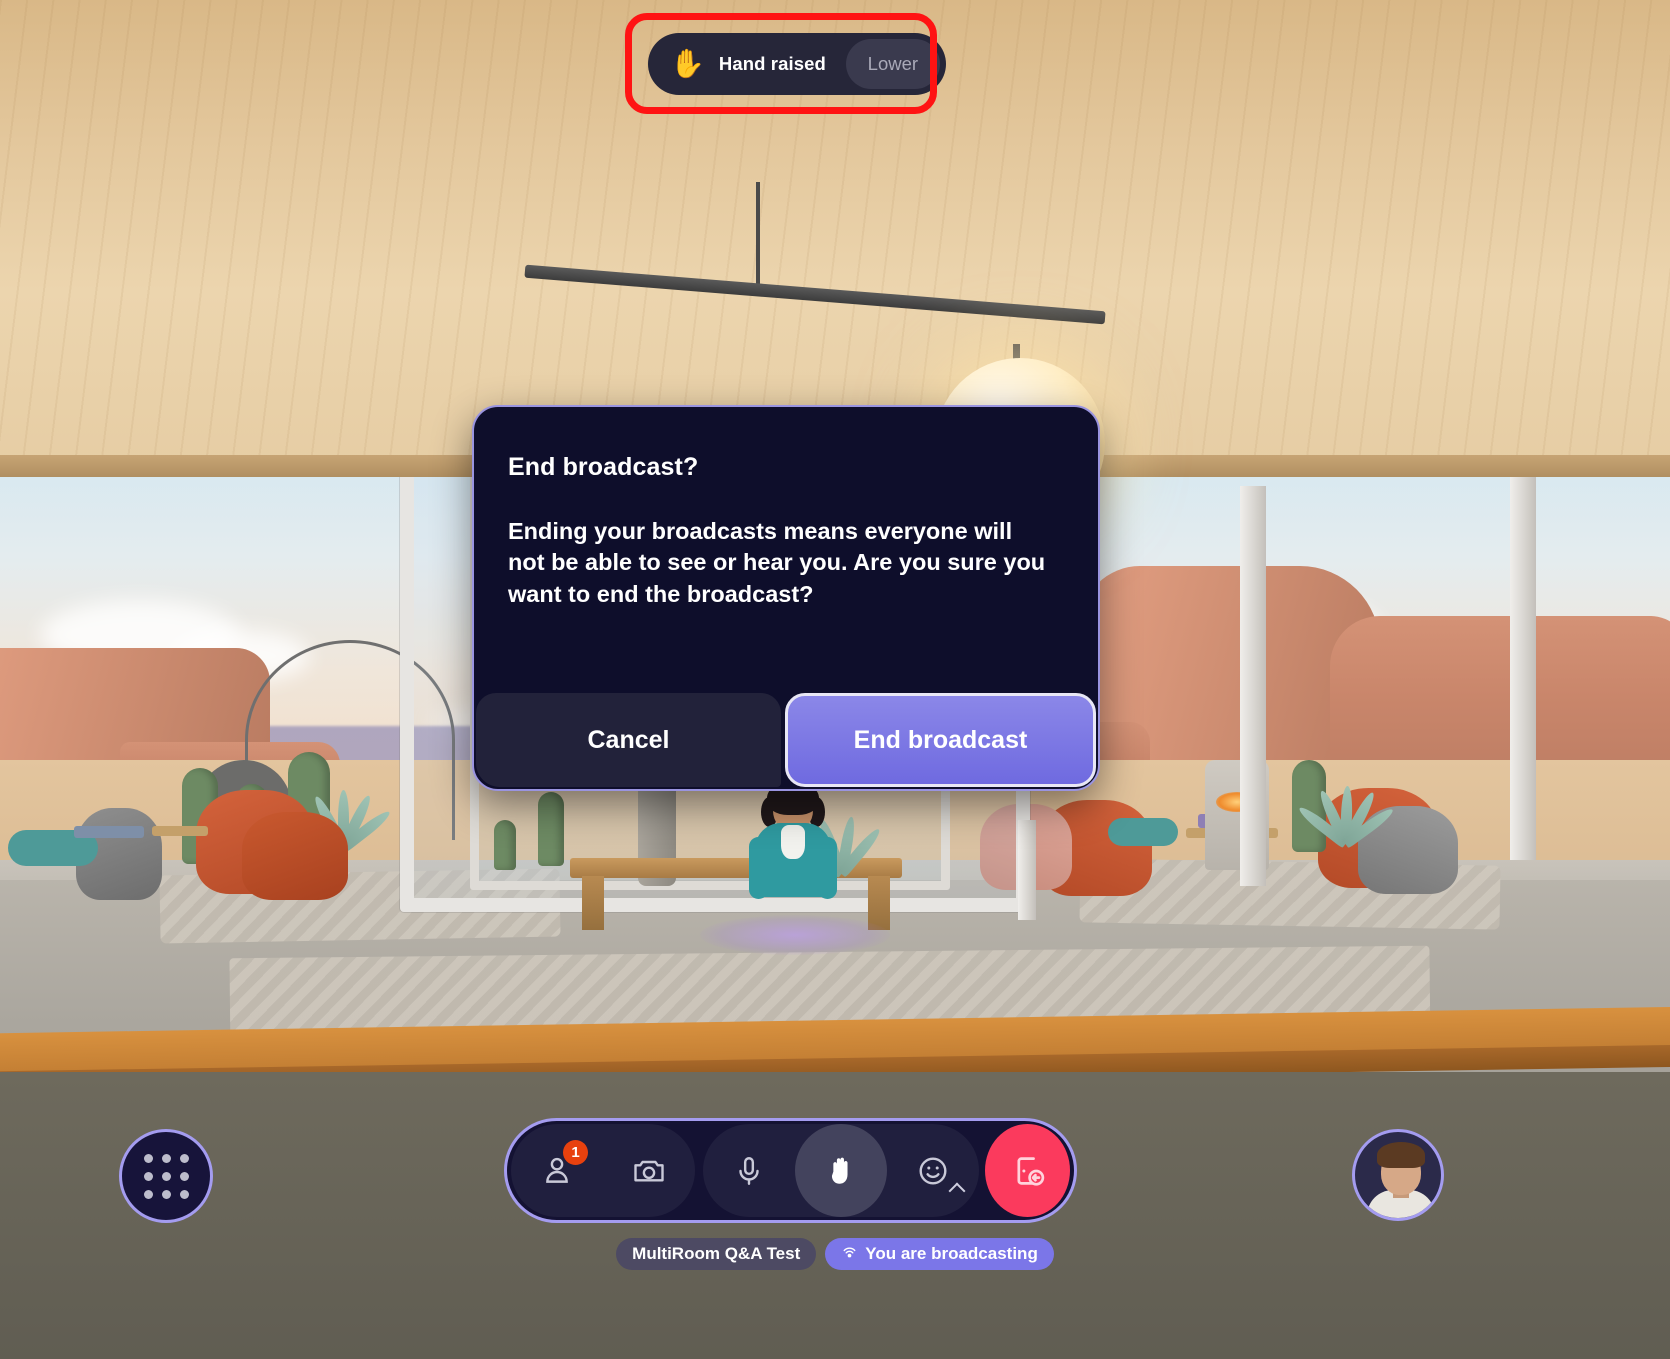 This screenshot has height=1359, width=1670. I want to click on room-name-chip: MultiRoom Q&A Test, so click(716, 1254).